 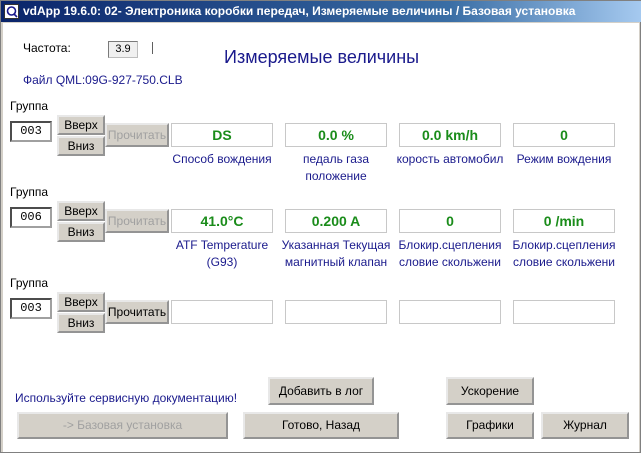 I want to click on measured-value: 41.0°C, so click(x=222, y=221).